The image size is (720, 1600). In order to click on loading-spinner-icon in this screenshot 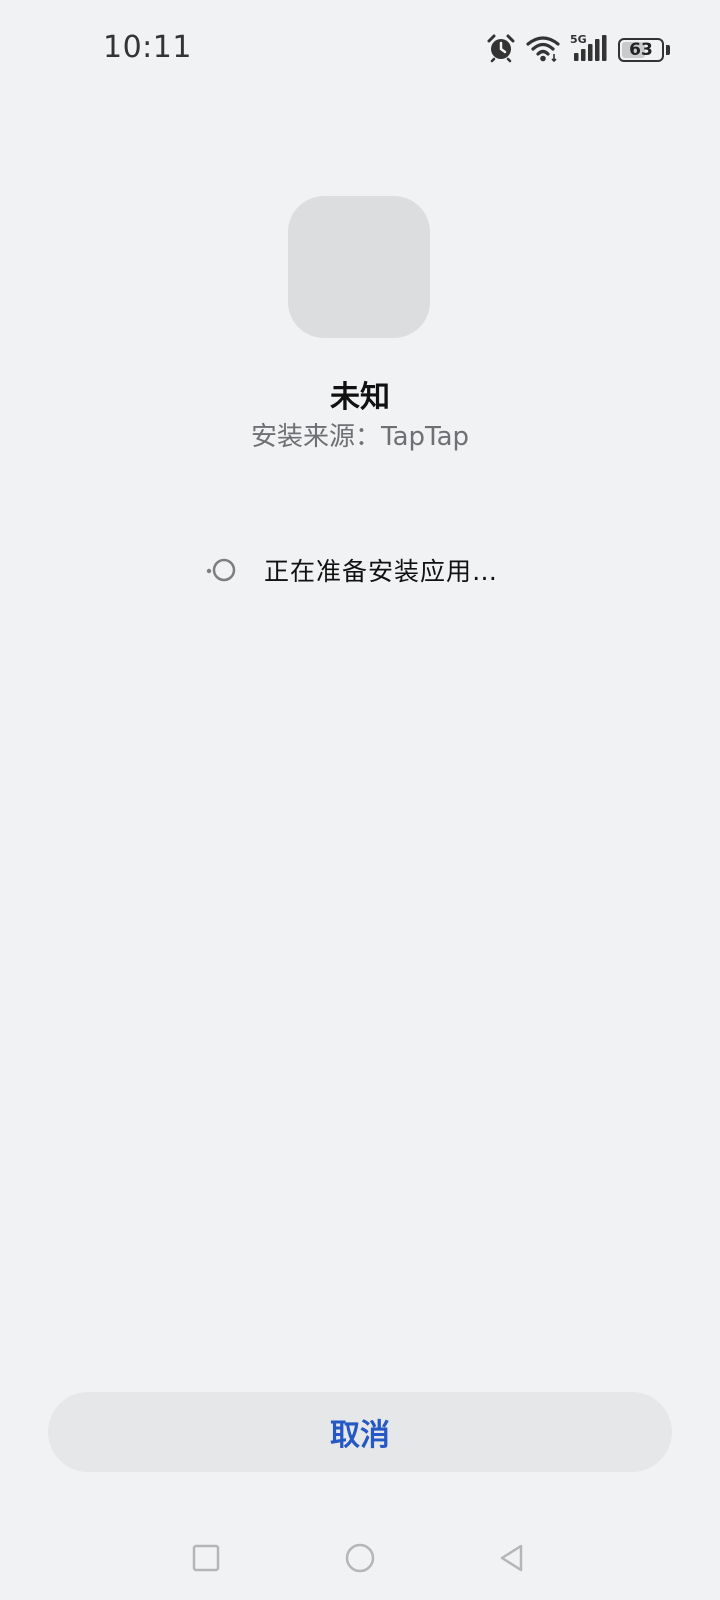, I will do `click(222, 570)`.